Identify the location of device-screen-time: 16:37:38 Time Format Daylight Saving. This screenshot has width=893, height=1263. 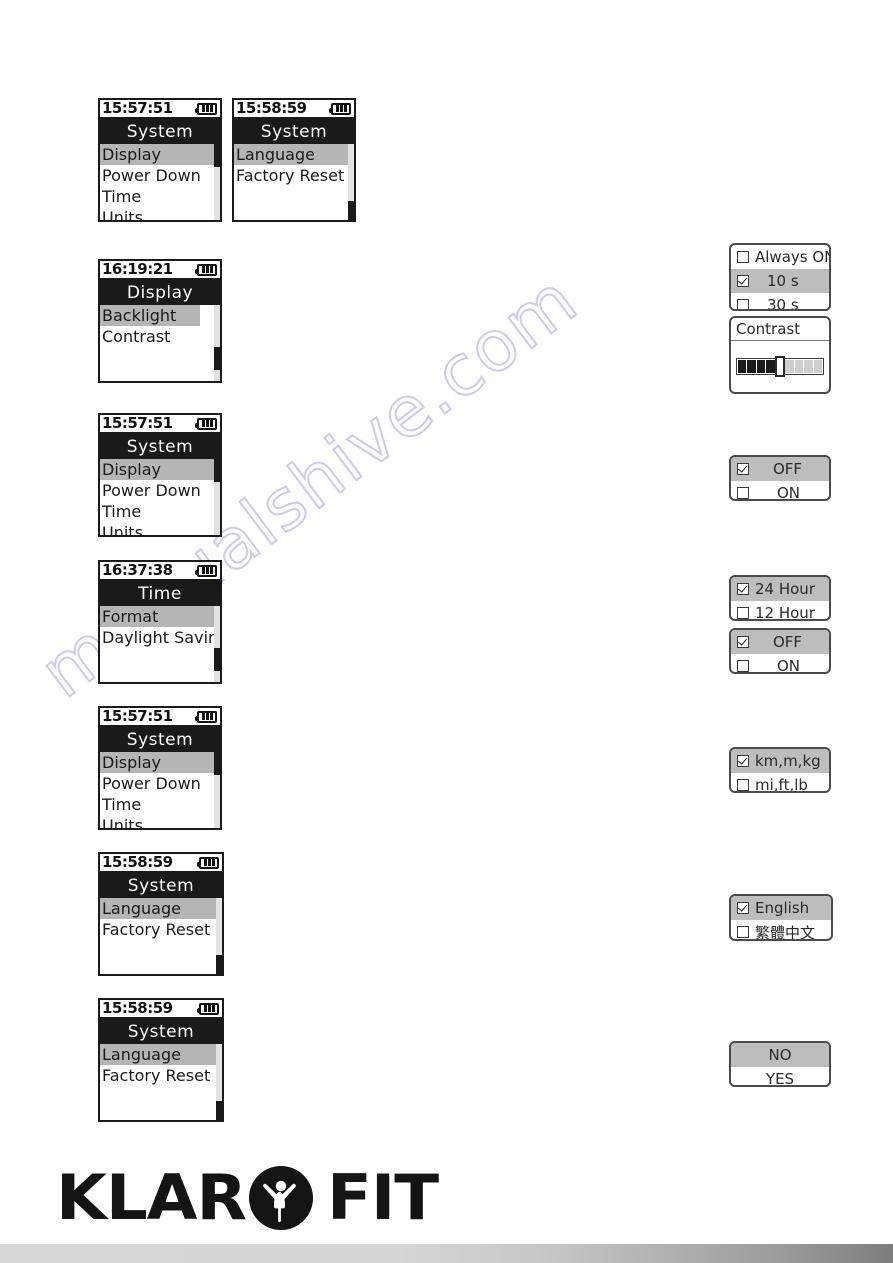
(160, 622).